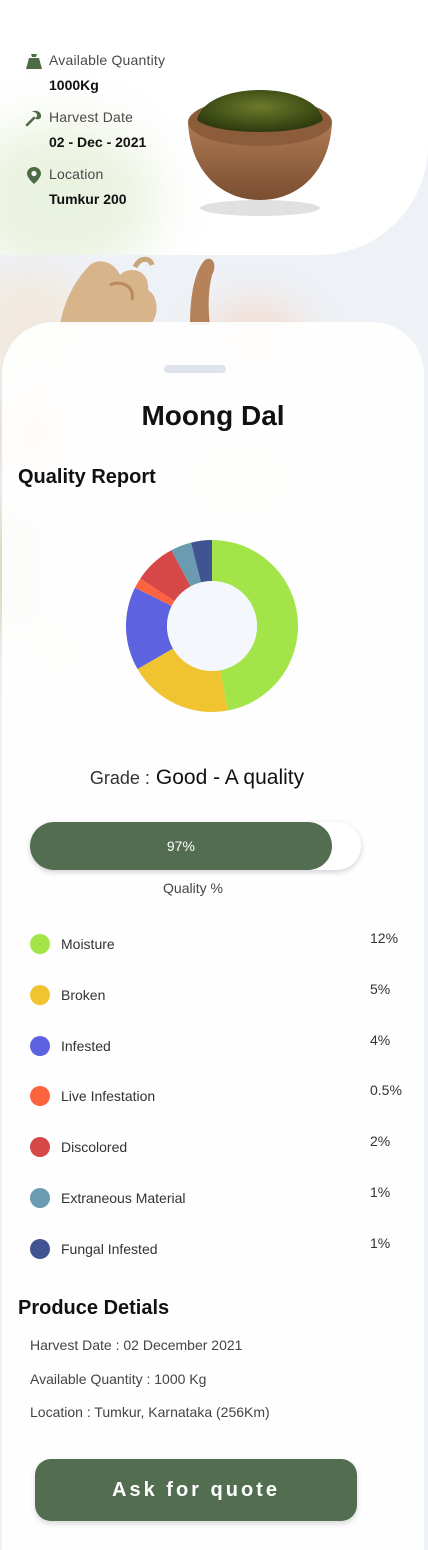 The height and width of the screenshot is (1550, 428). Describe the element at coordinates (94, 1147) in the screenshot. I see `legend-name: Discolored` at that location.